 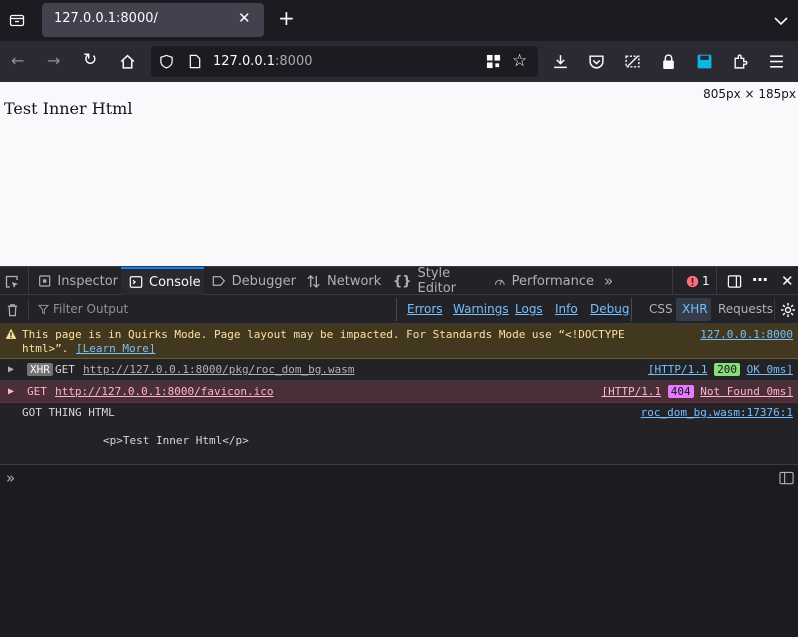 I want to click on back-icon: ←, so click(x=17, y=61).